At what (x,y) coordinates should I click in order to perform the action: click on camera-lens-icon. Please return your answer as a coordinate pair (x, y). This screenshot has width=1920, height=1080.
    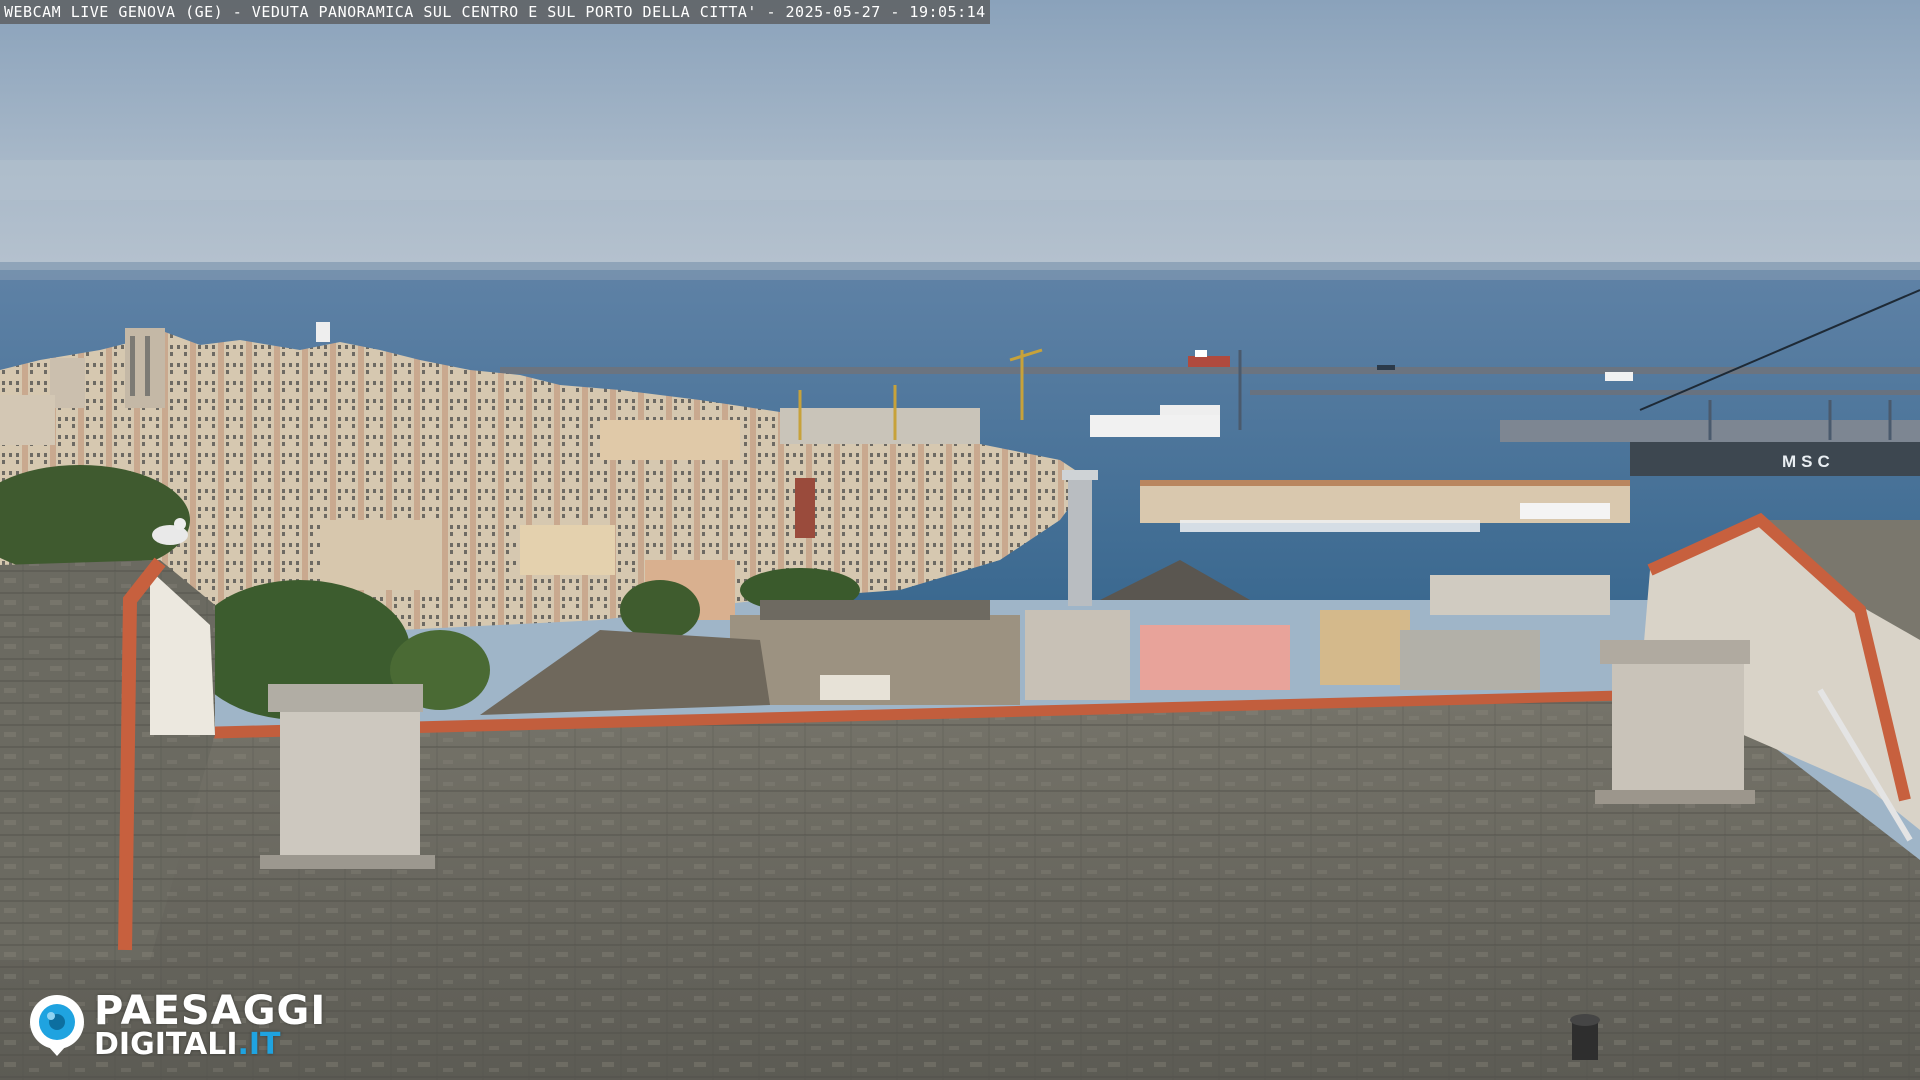
    Looking at the image, I should click on (57, 1025).